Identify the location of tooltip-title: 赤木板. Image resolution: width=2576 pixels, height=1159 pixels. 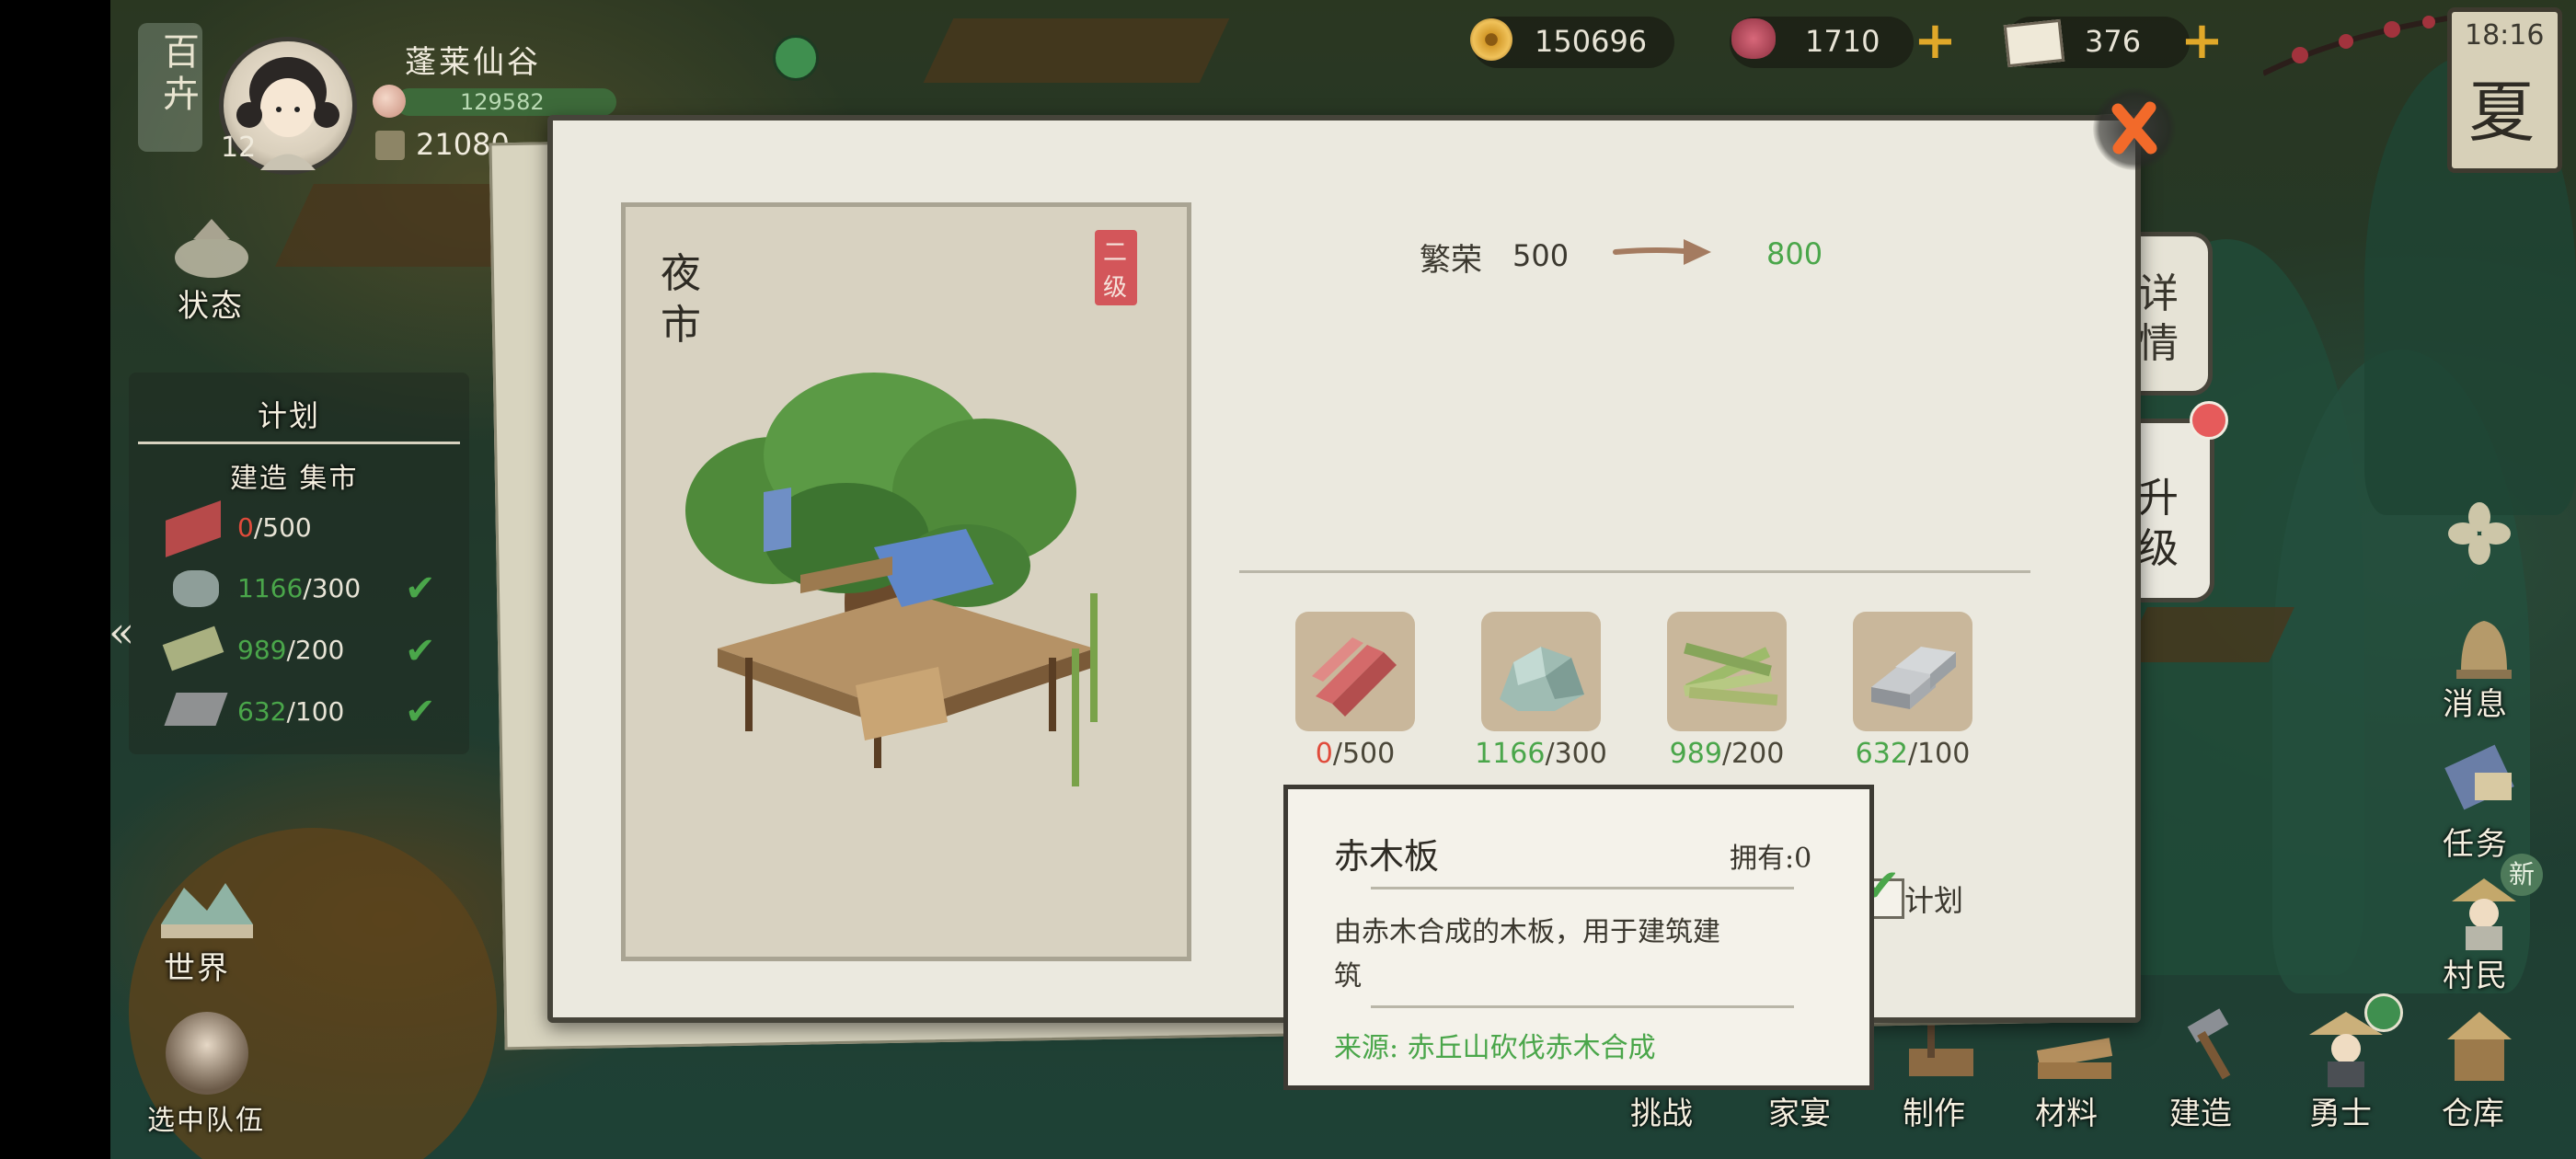
(1387, 856).